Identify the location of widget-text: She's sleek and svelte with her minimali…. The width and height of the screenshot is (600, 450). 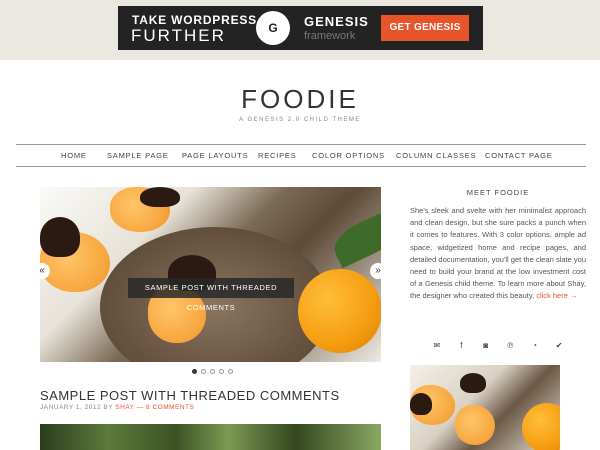
(498, 254).